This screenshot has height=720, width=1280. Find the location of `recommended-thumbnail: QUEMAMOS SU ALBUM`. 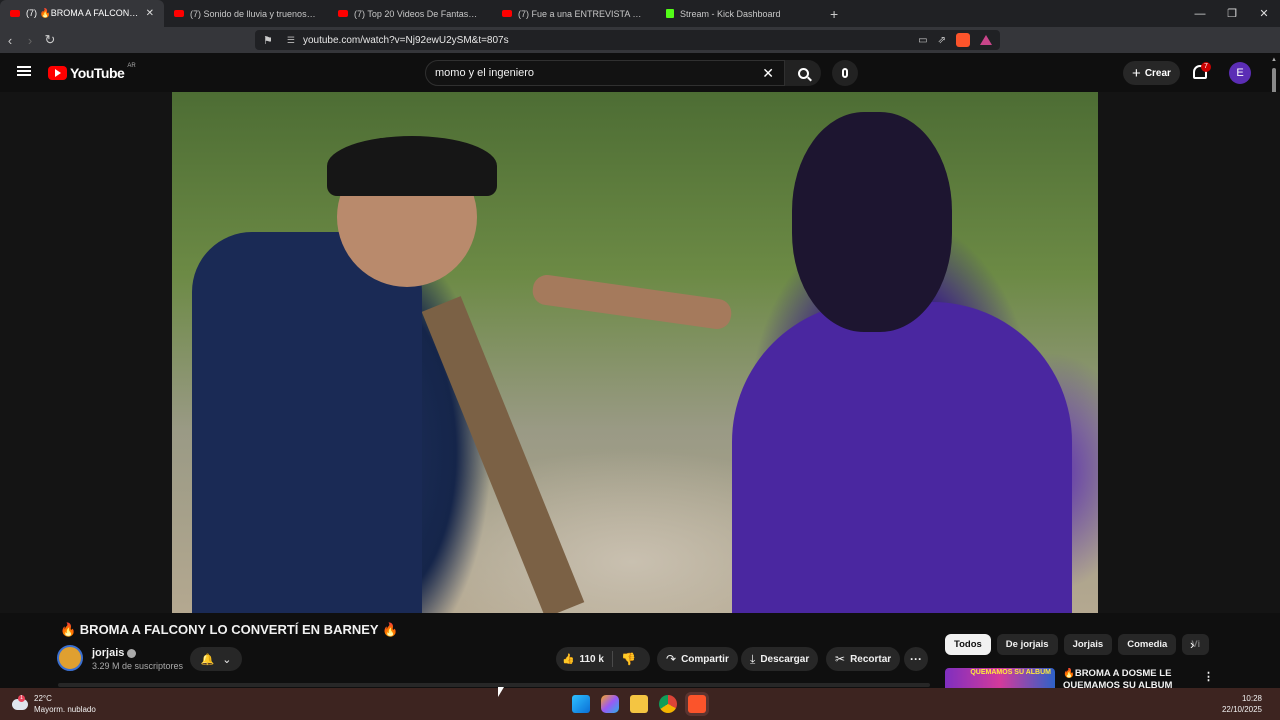

recommended-thumbnail: QUEMAMOS SU ALBUM is located at coordinates (1000, 678).